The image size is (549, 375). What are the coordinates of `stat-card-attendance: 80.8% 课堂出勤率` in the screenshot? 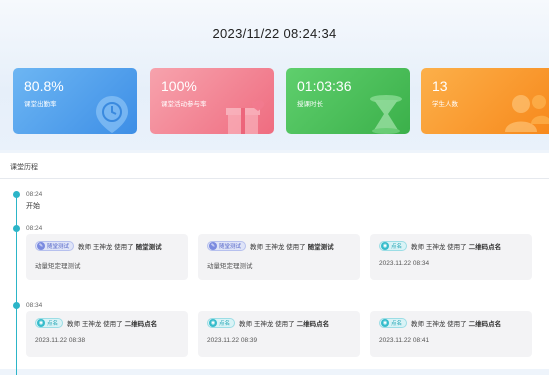 It's located at (75, 101).